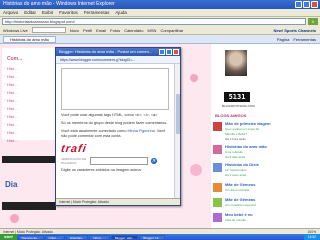  What do you see at coordinates (240, 199) in the screenshot?
I see `blog-title: Mãe de Gêmeas` at bounding box center [240, 199].